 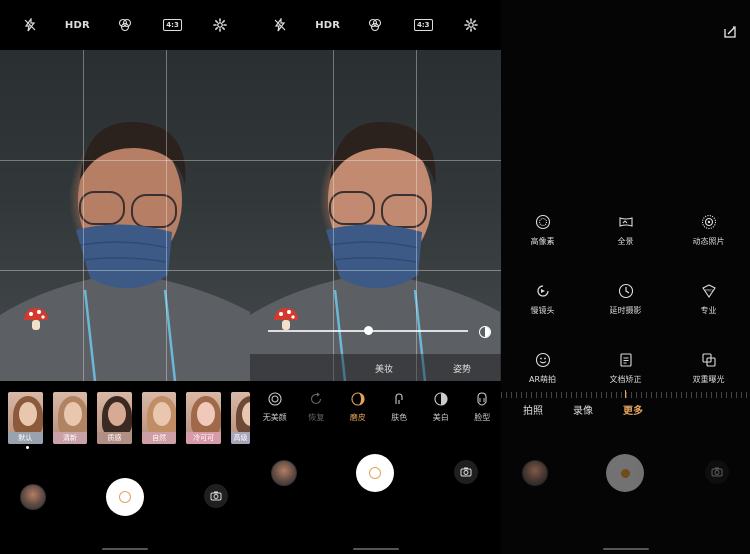 I want to click on beauty-option-label: 恢复, so click(x=316, y=417).